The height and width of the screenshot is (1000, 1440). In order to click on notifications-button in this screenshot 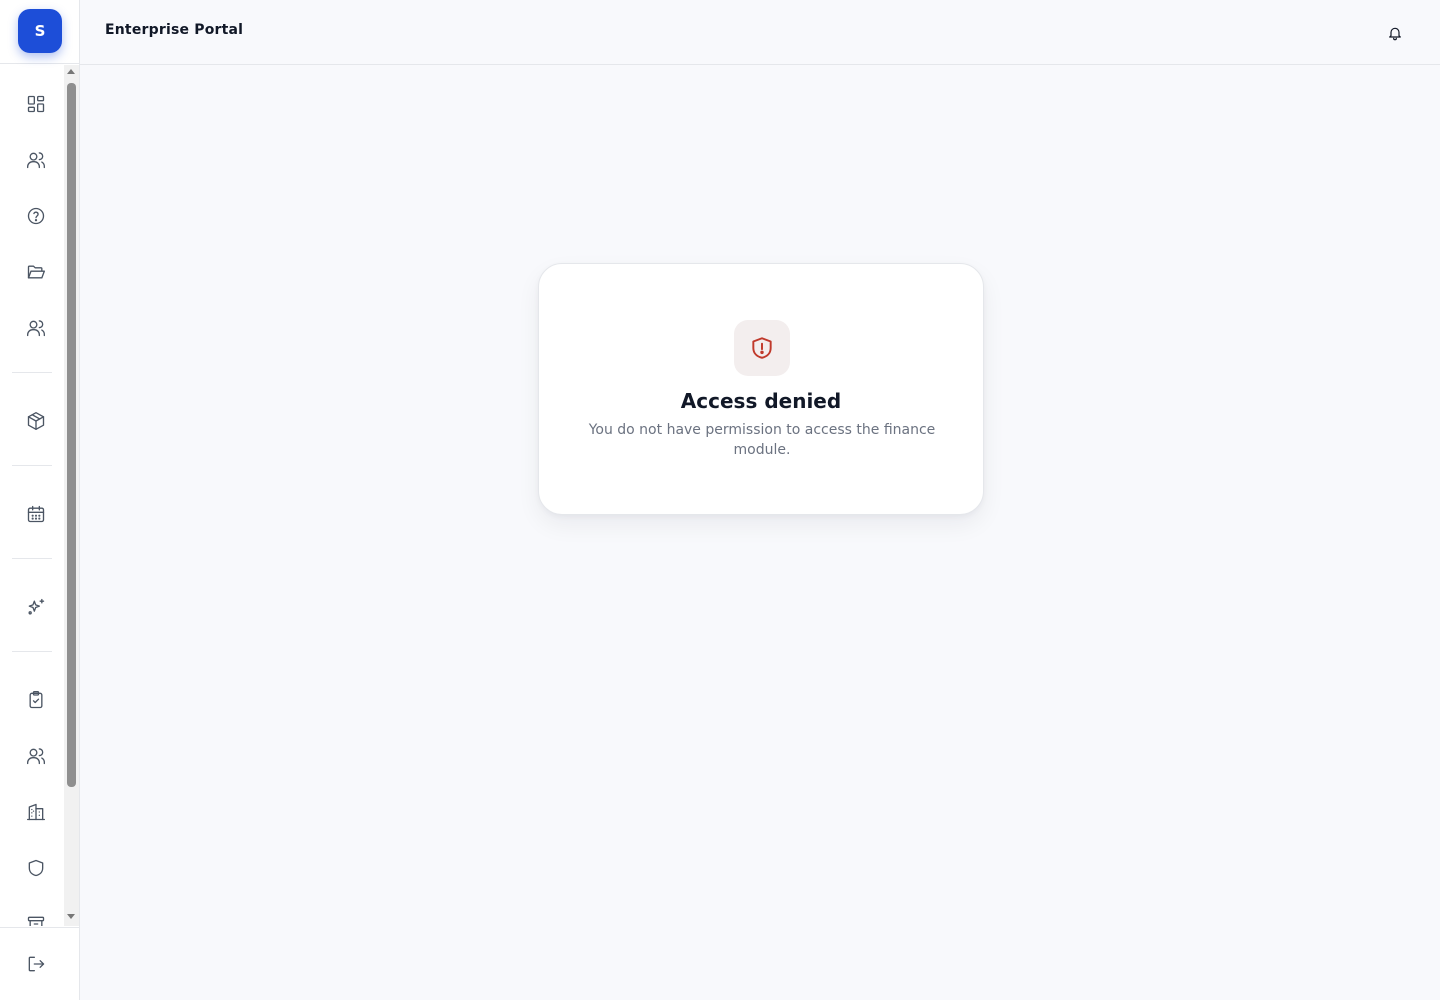, I will do `click(1395, 33)`.